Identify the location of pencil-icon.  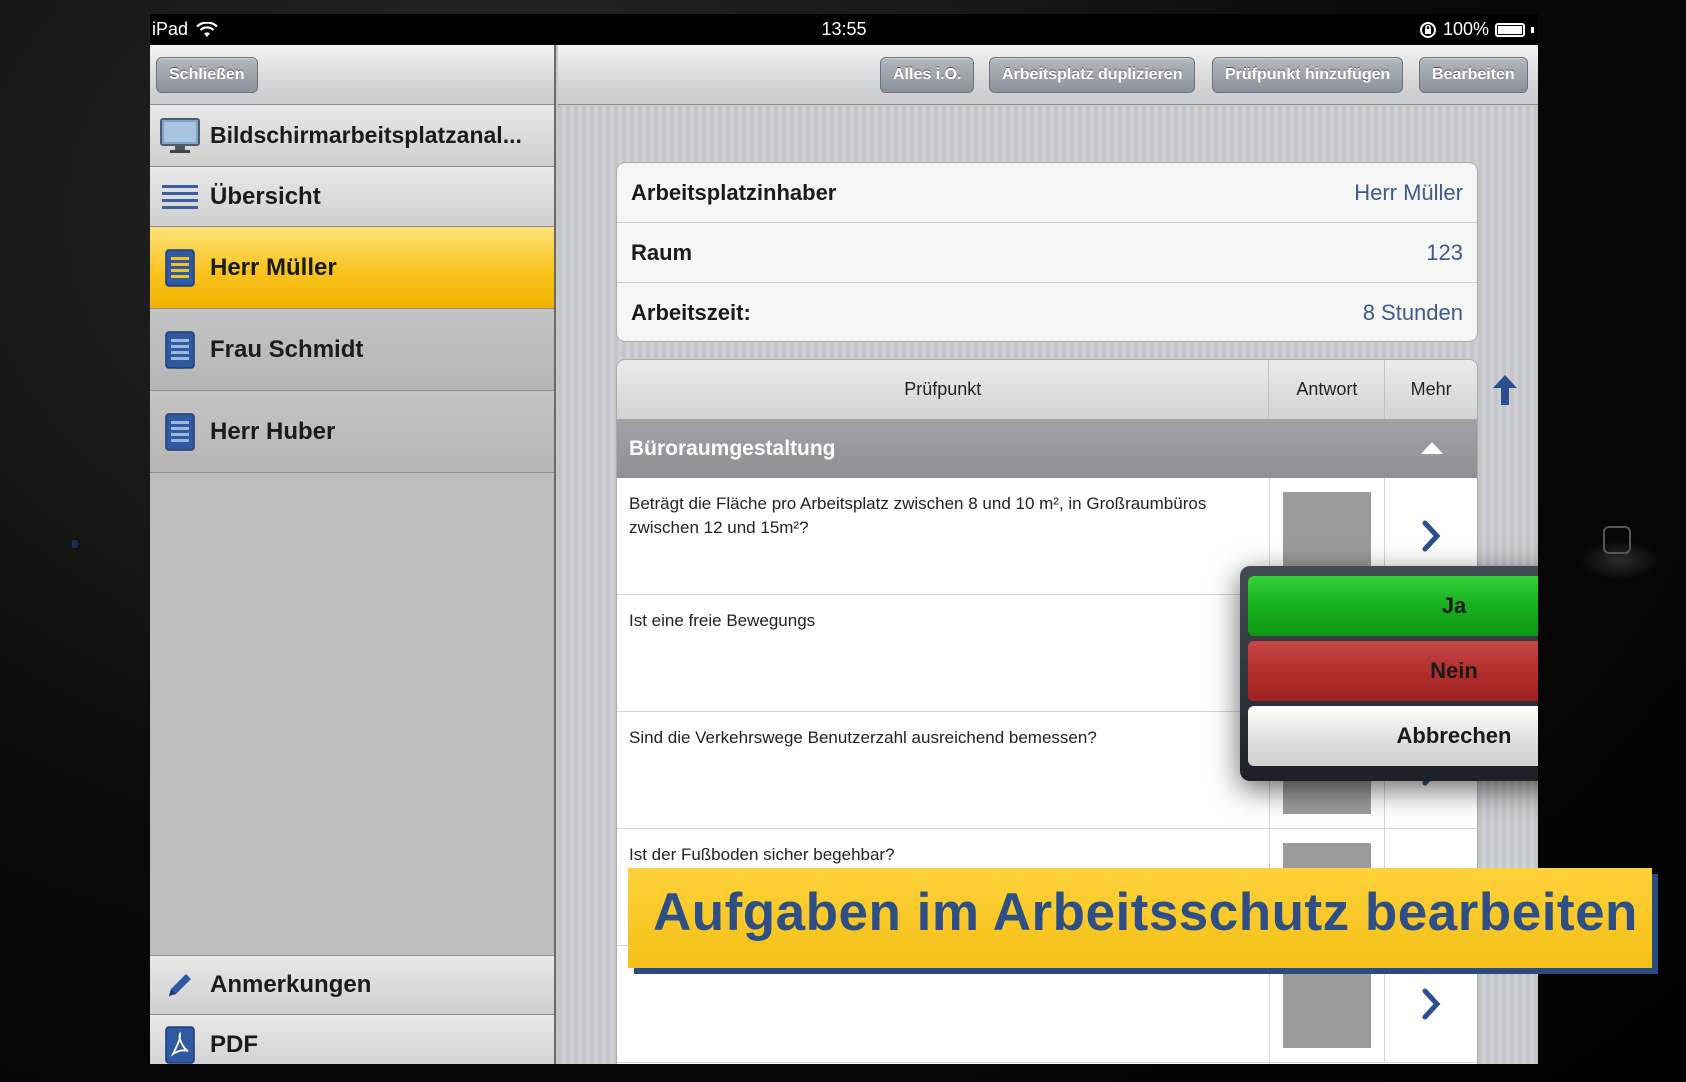
(180, 985).